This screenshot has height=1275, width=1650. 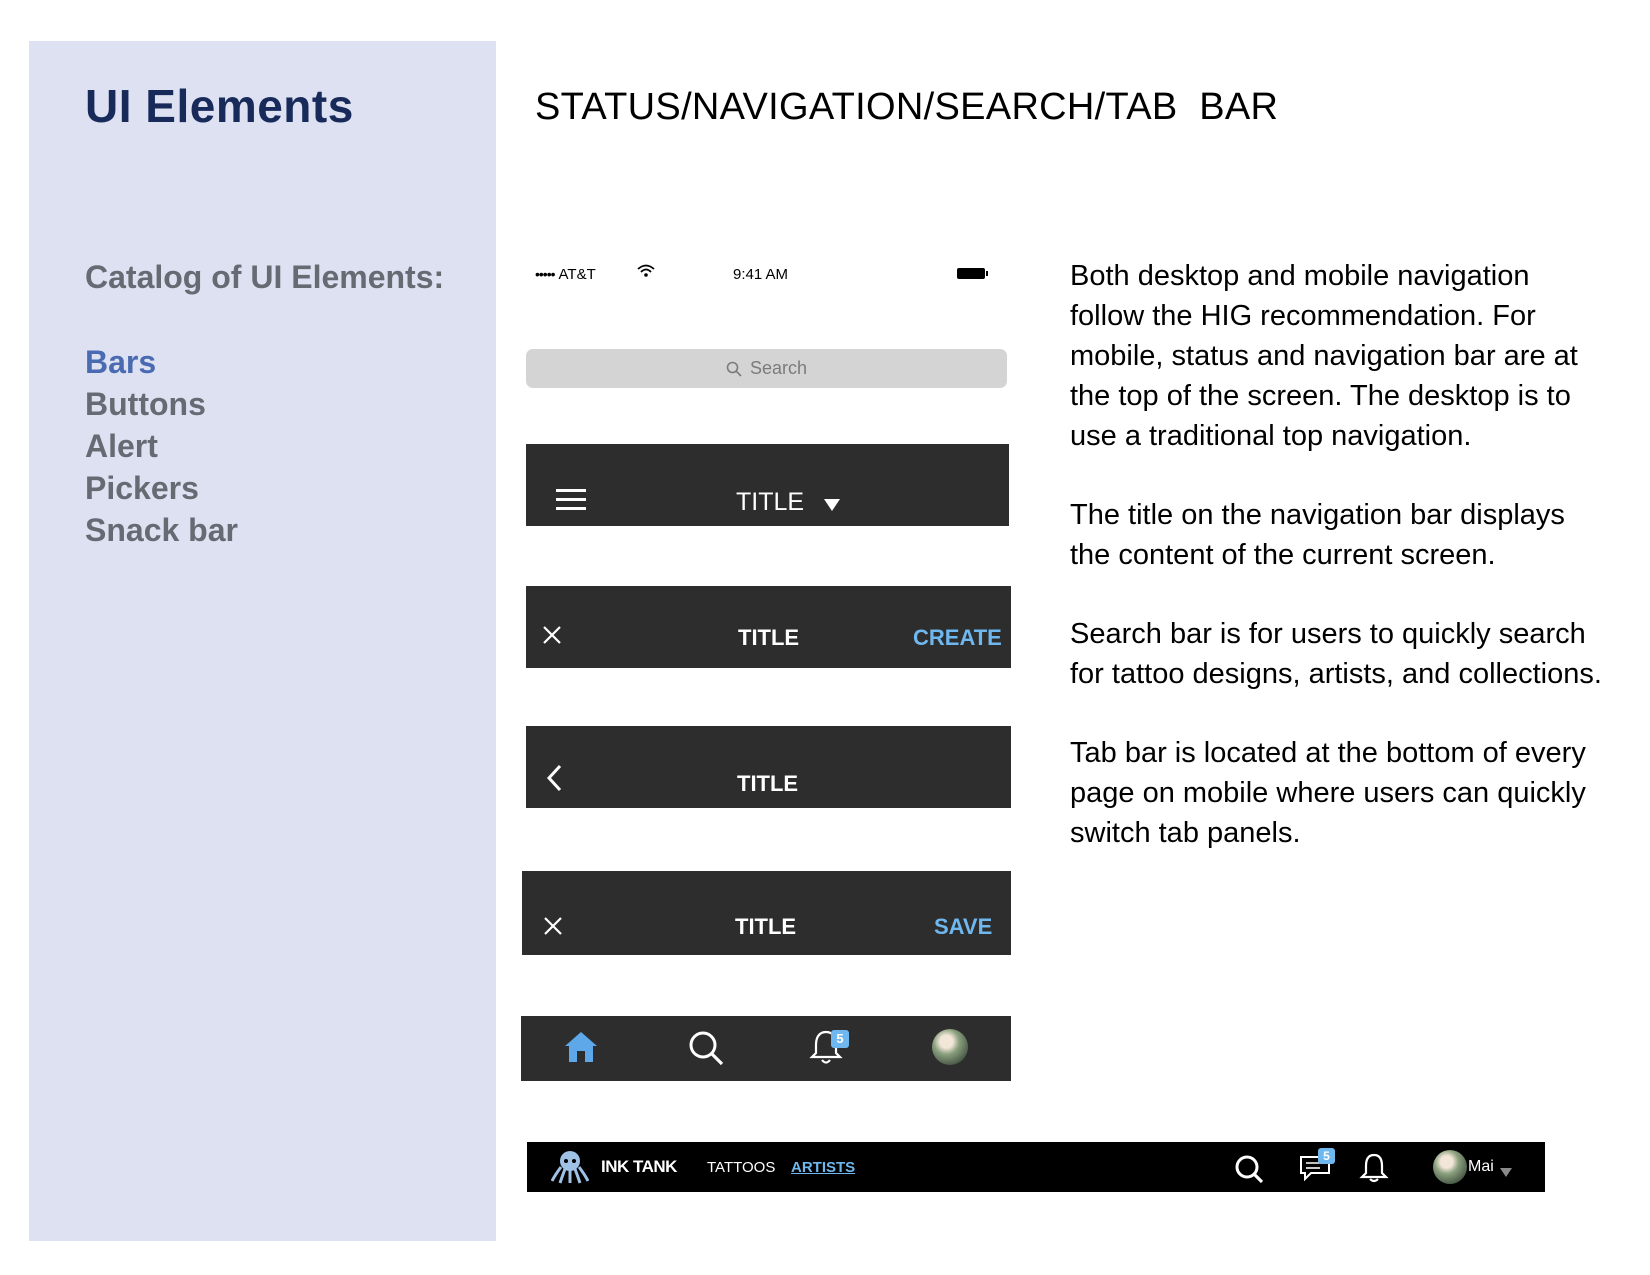 What do you see at coordinates (823, 1167) in the screenshot?
I see `nav-link-artists: ARTISTS` at bounding box center [823, 1167].